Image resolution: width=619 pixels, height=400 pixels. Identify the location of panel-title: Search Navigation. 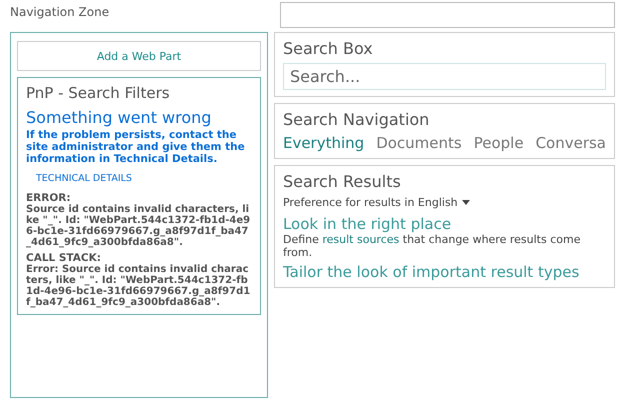
(356, 119).